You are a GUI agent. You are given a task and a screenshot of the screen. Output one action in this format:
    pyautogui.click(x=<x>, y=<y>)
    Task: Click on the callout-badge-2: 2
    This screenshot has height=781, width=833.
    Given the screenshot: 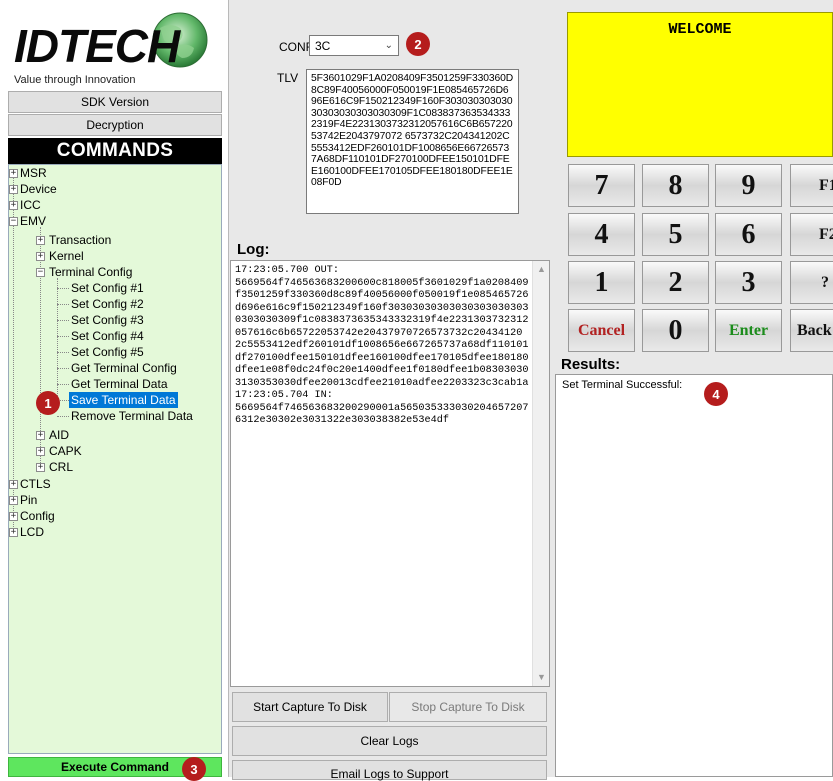 What is the action you would take?
    pyautogui.click(x=418, y=44)
    